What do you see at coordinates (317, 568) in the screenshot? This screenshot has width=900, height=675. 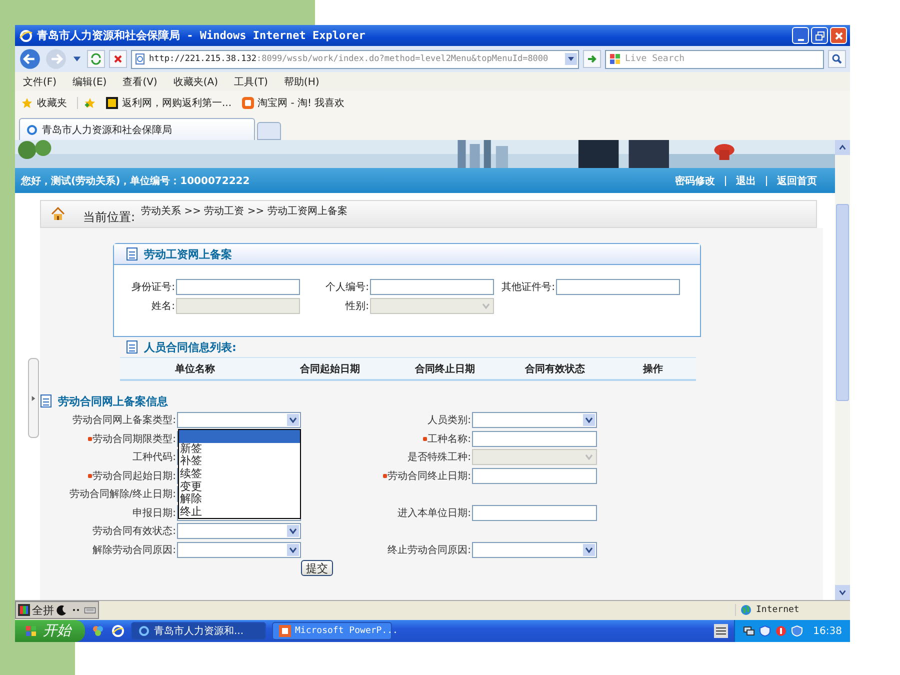 I see `submit-button: 提交` at bounding box center [317, 568].